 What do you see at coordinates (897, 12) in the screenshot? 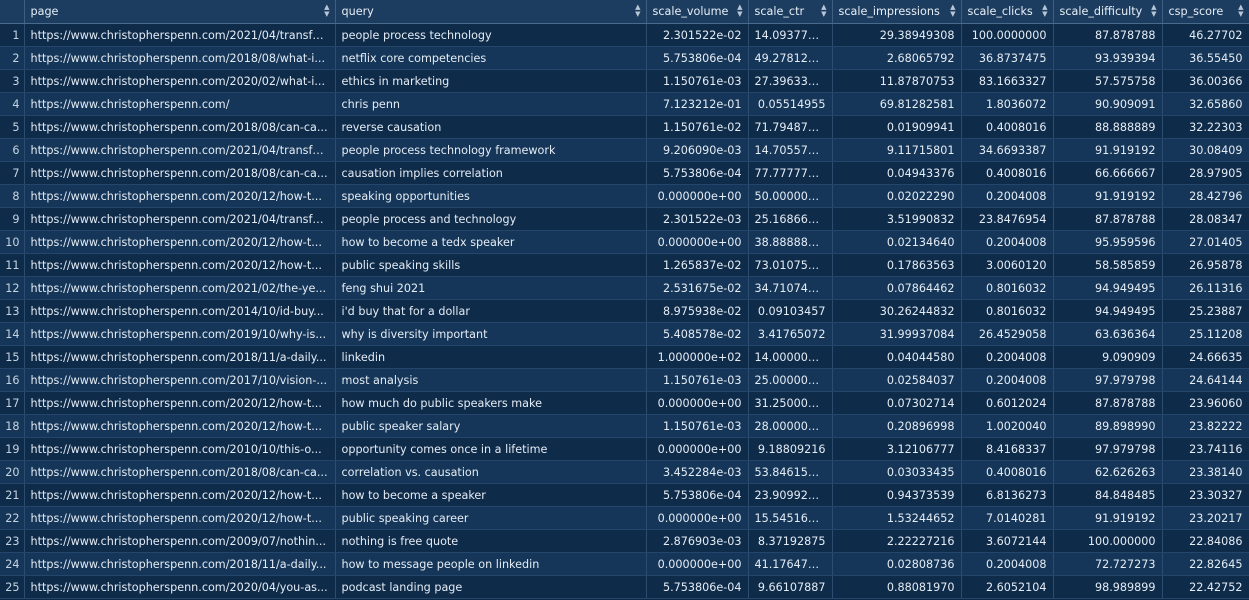
I see `column-header-scale-impressions: scale_impressions ▲ ▼` at bounding box center [897, 12].